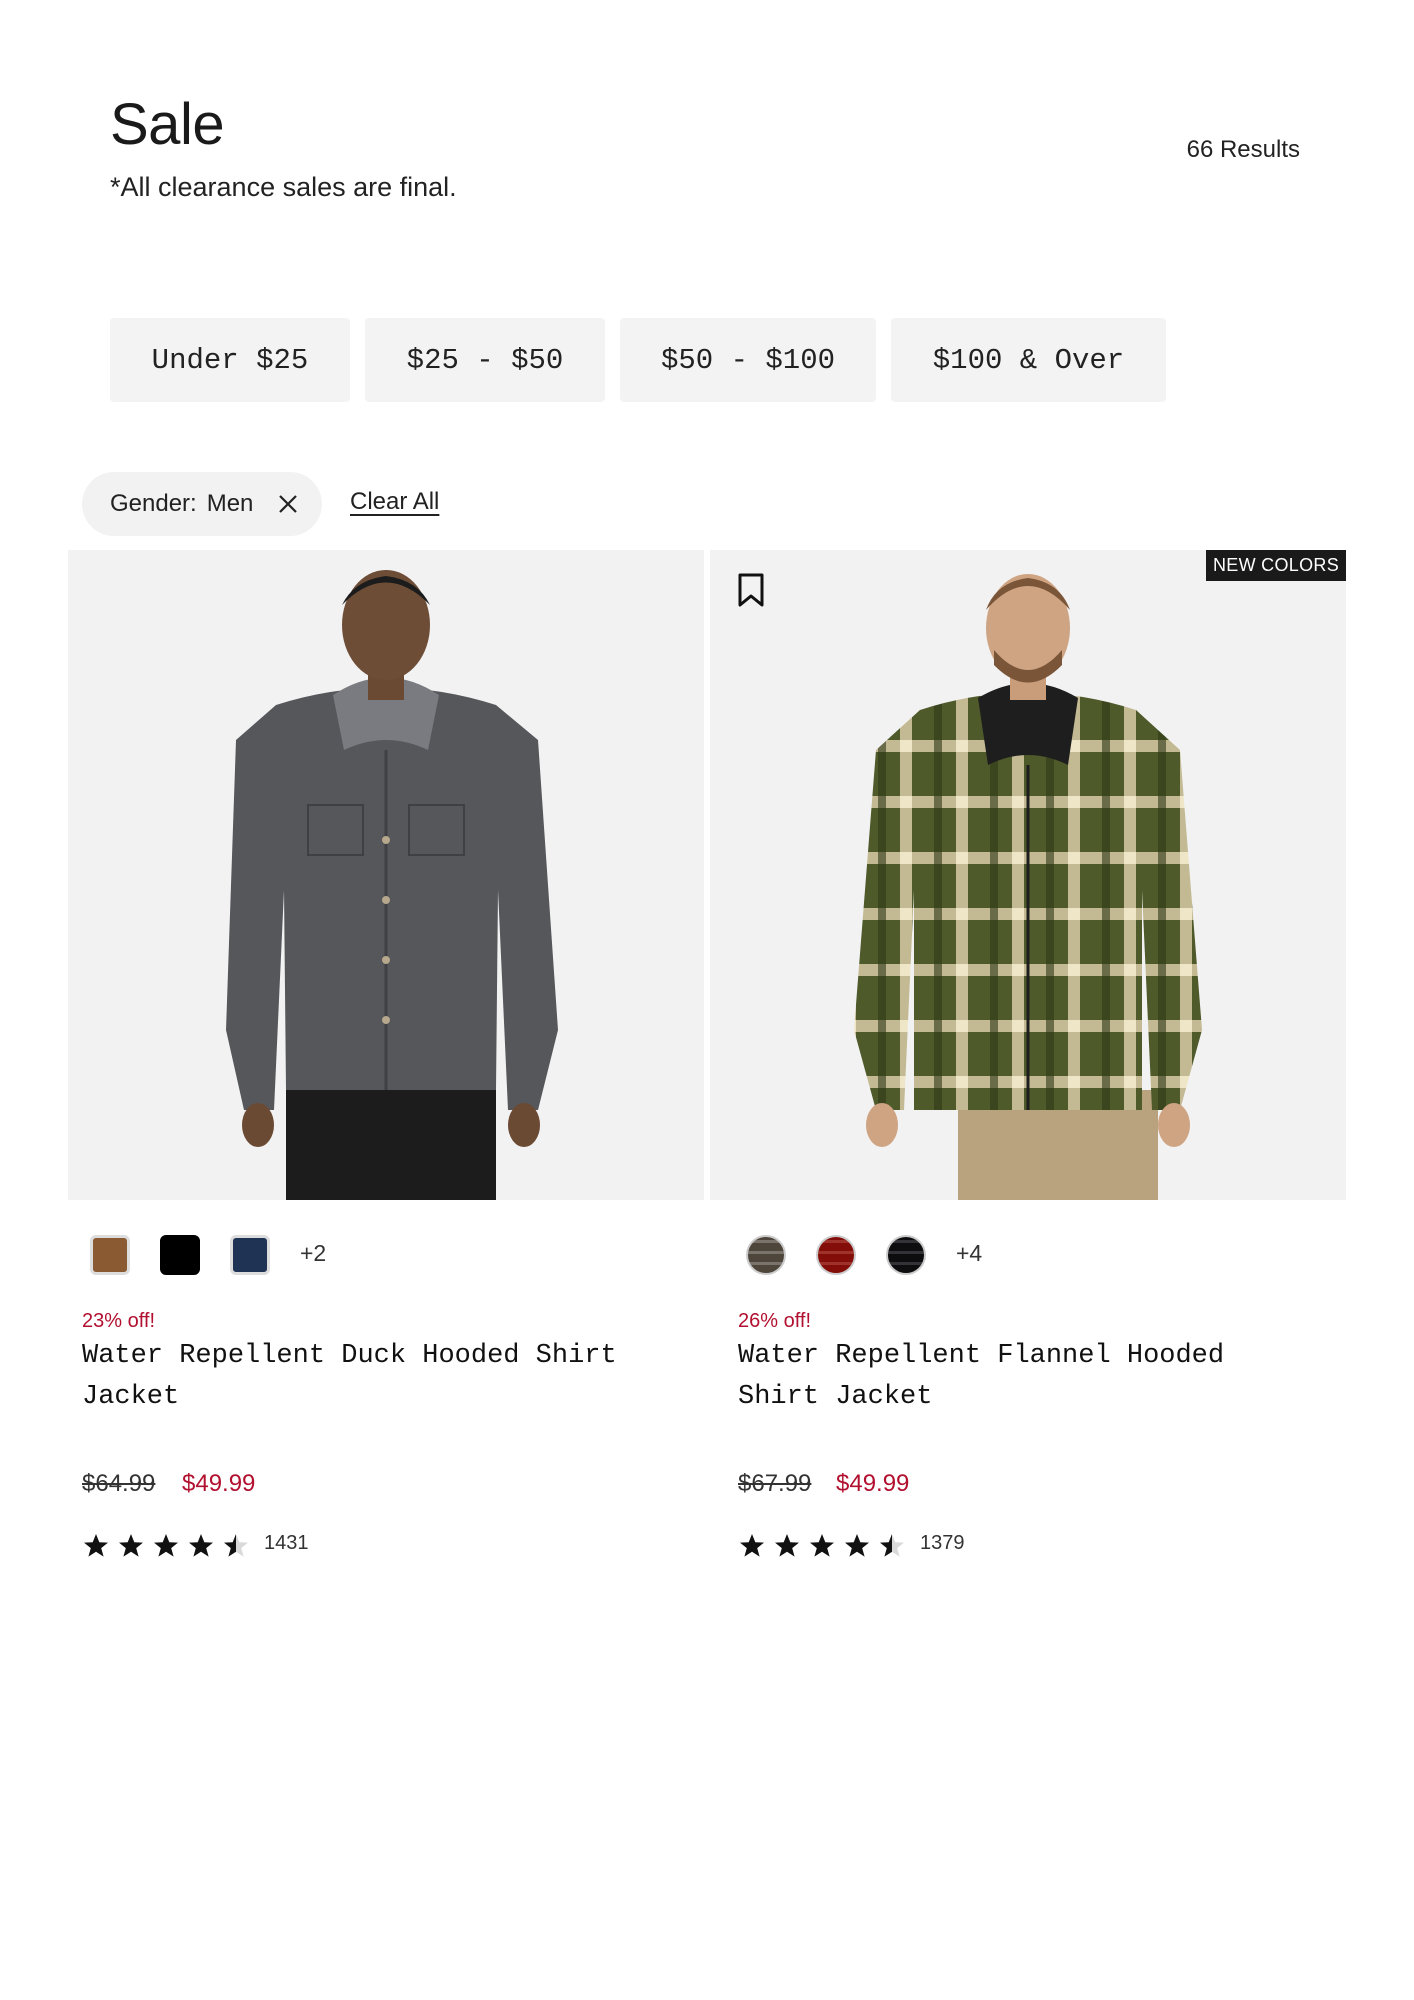 Image resolution: width=1414 pixels, height=2000 pixels. I want to click on original-price: $67.99, so click(775, 1483).